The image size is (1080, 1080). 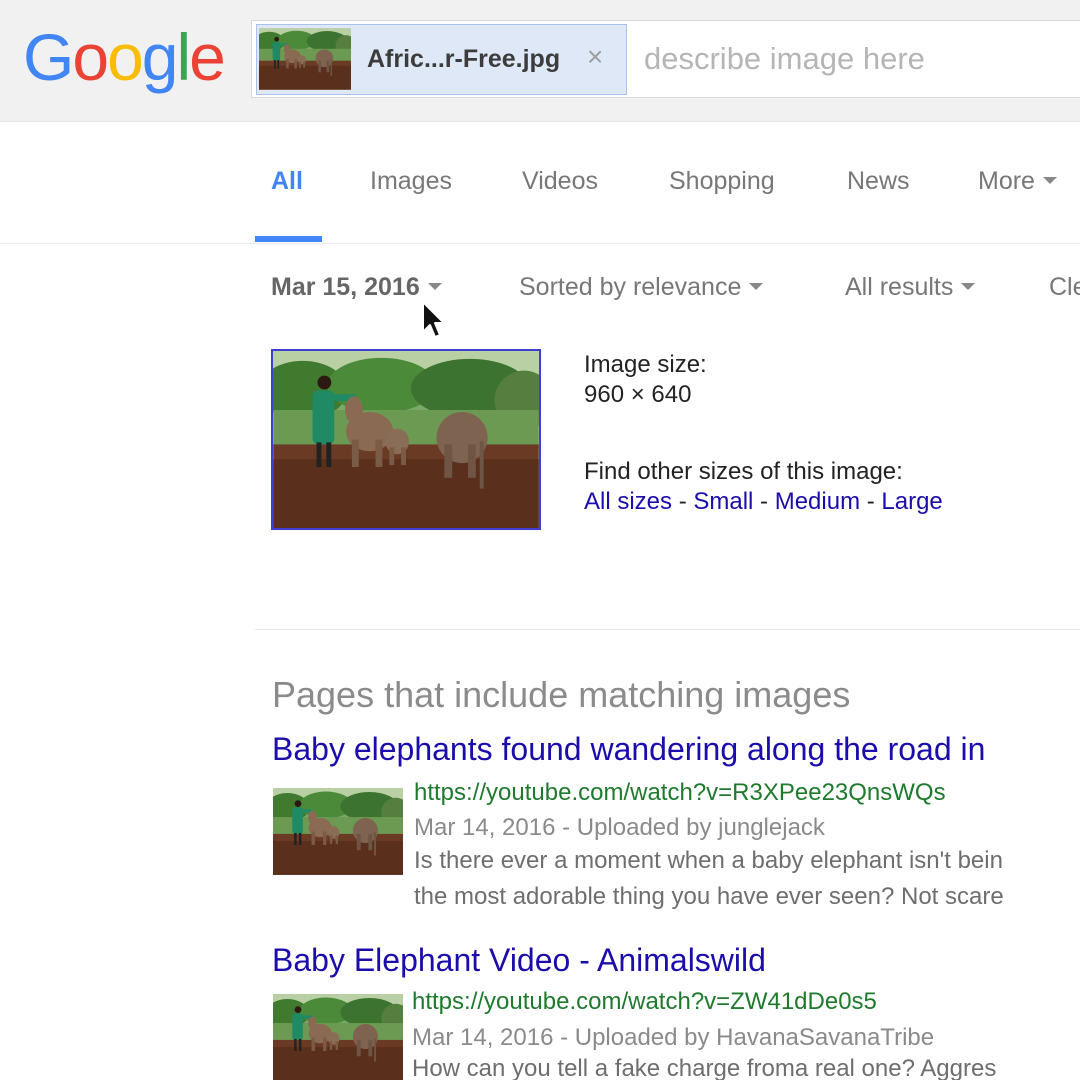 I want to click on small-size-link: Small, so click(x=723, y=501).